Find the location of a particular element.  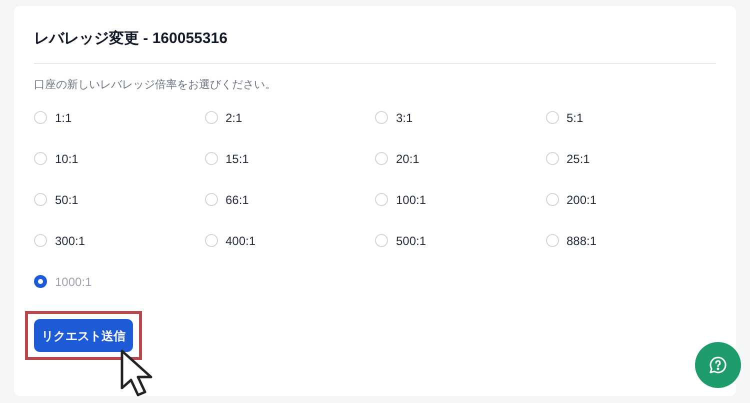

leverage-radio: 3:1 is located at coordinates (394, 117).